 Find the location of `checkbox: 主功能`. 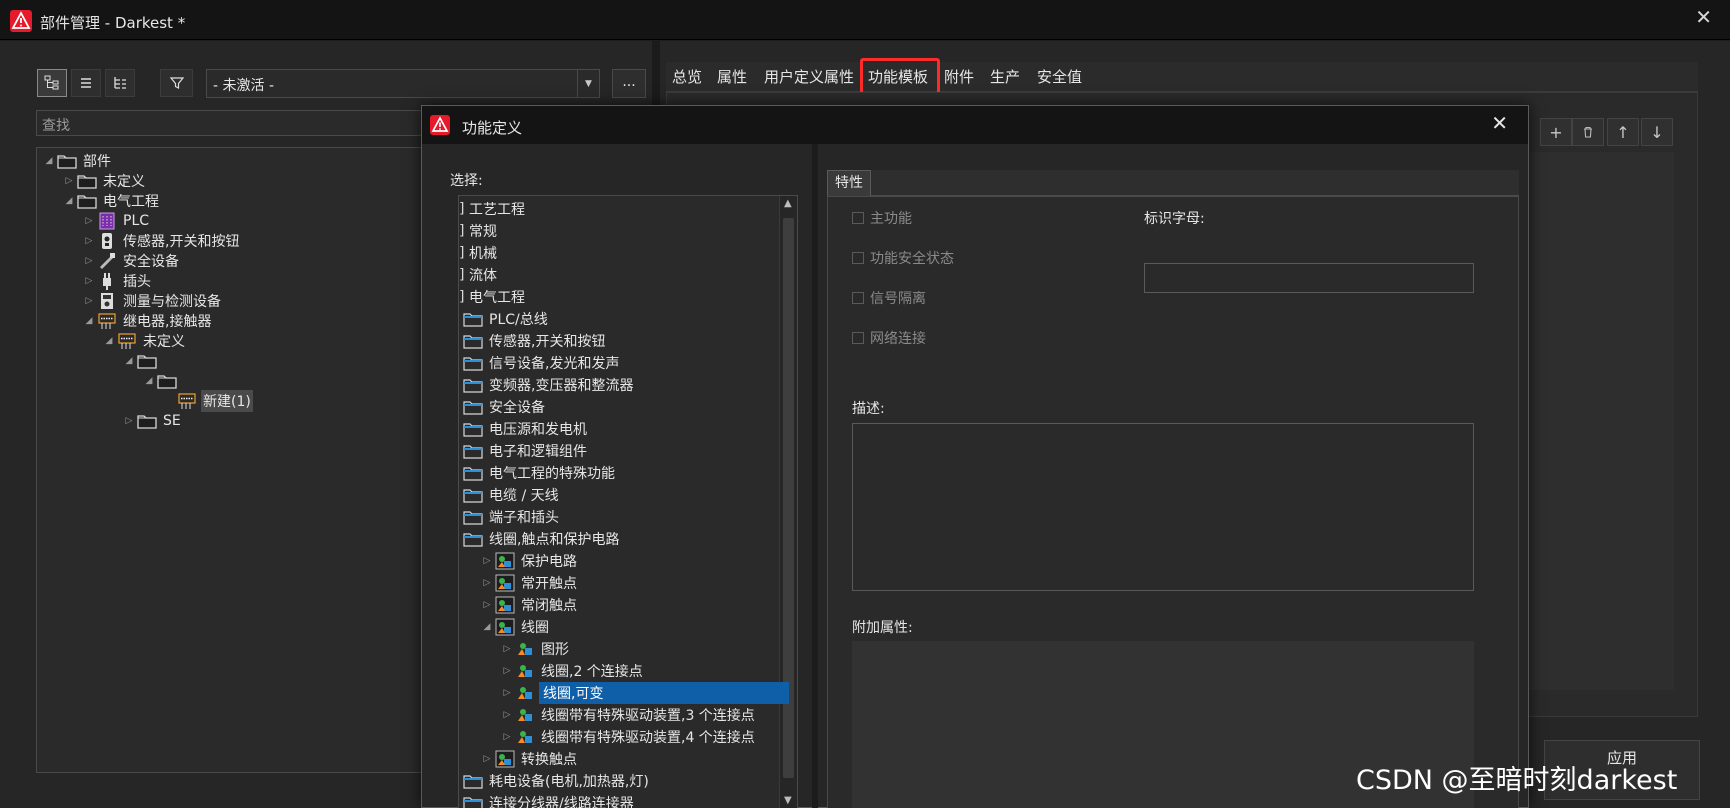

checkbox: 主功能 is located at coordinates (882, 218).